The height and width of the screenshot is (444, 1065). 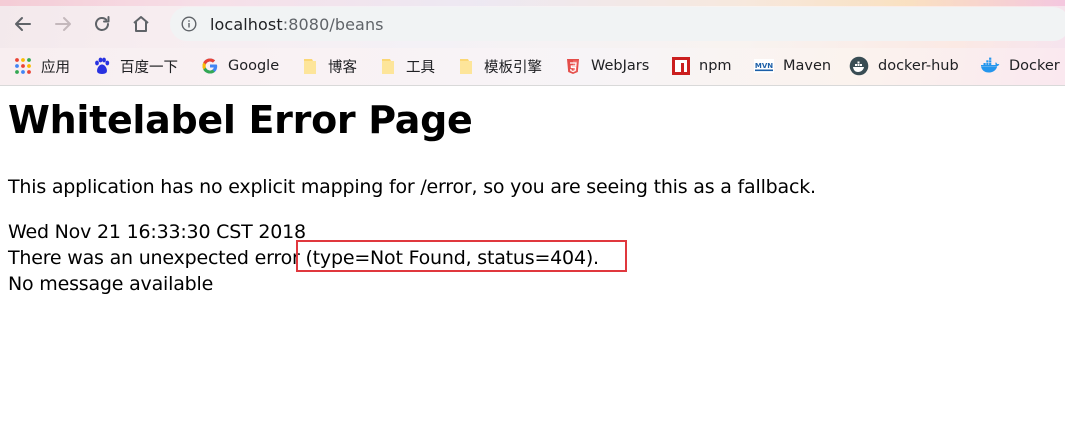 I want to click on bookmark-folder-template-engine: 模板引擎, so click(x=499, y=66).